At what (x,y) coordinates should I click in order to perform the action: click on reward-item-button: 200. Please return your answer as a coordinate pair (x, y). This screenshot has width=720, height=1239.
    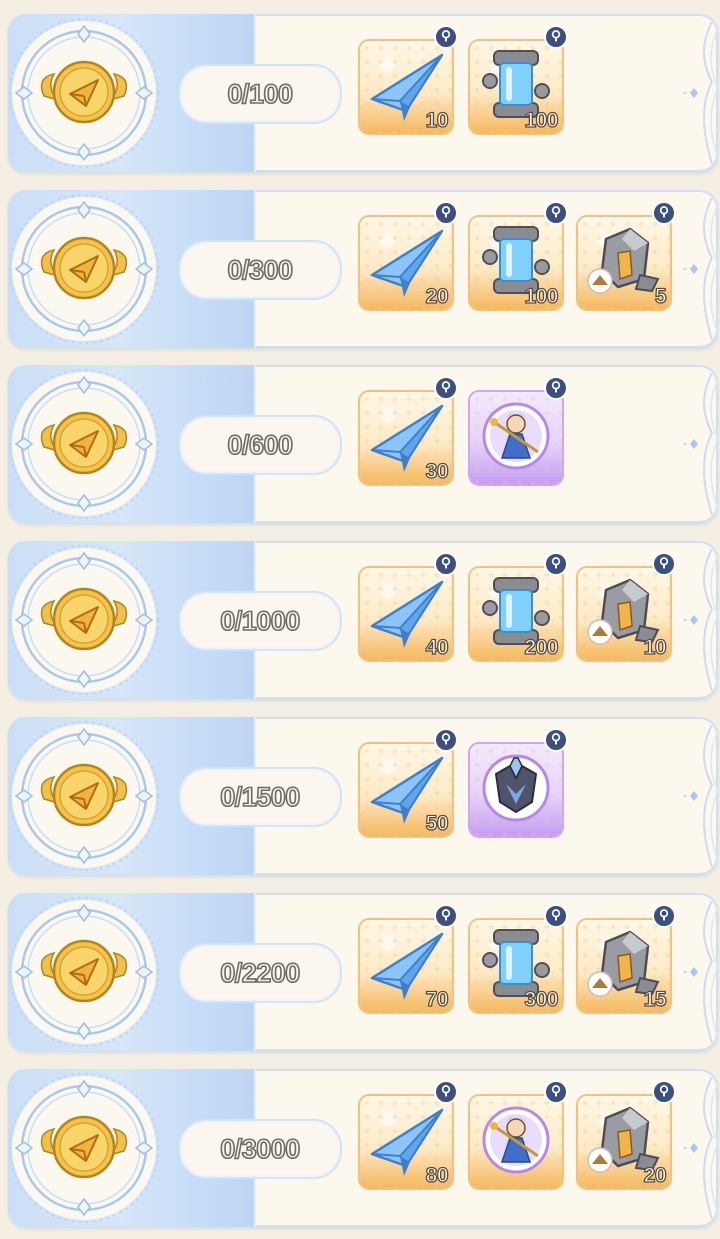
    Looking at the image, I should click on (516, 614).